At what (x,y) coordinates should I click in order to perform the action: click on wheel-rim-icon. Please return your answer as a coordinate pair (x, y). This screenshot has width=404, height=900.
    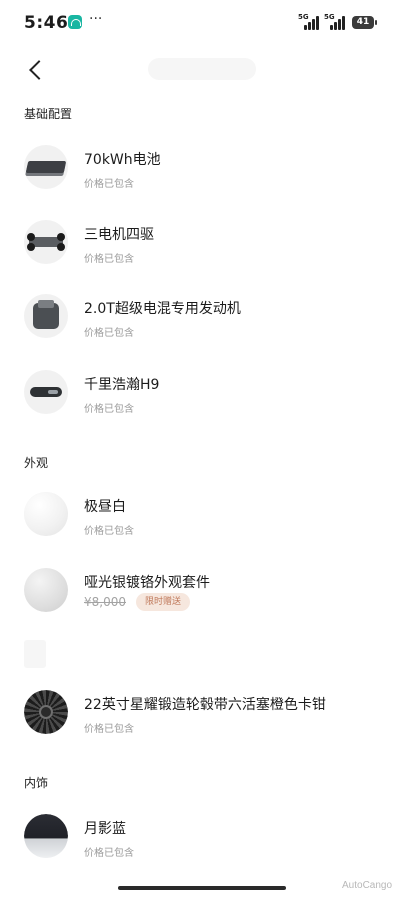
    Looking at the image, I should click on (46, 712).